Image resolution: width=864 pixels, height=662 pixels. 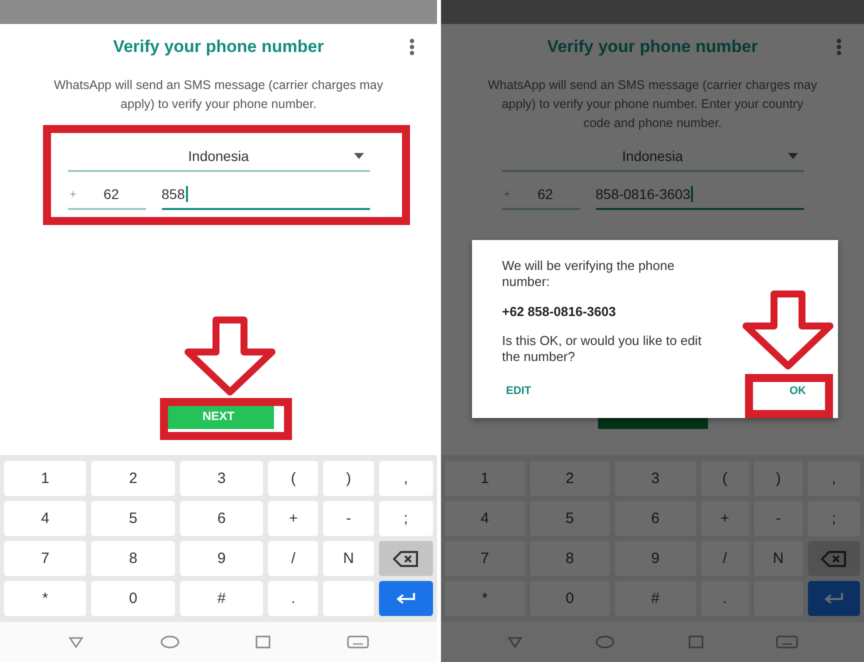 I want to click on description-text: WhatsApp will send an SMS message (carrier charges may apply) to verify your phone number., so click(x=219, y=95).